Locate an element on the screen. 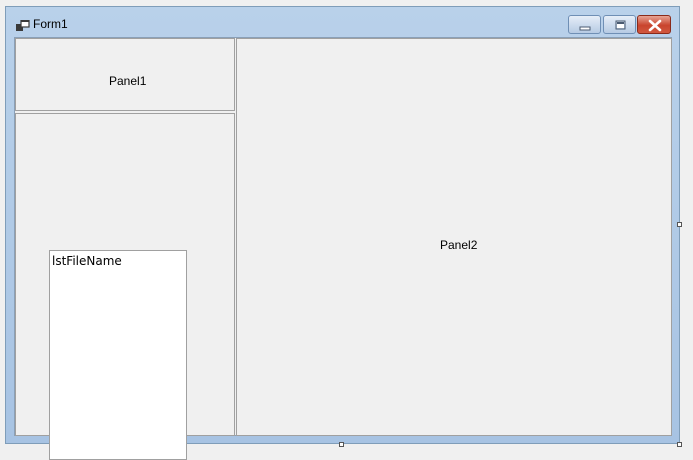 This screenshot has height=460, width=693. minimize-icon is located at coordinates (585, 28).